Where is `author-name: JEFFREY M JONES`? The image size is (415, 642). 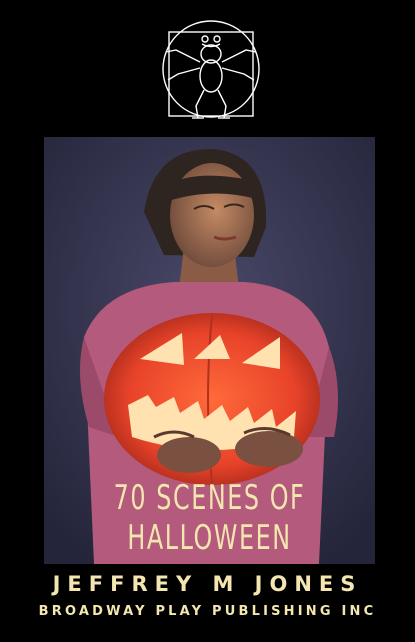 author-name: JEFFREY M JONES is located at coordinates (207, 584).